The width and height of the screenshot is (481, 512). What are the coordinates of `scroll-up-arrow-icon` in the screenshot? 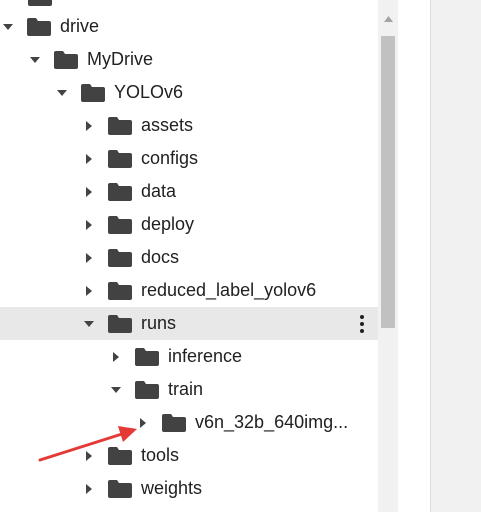 It's located at (388, 19).